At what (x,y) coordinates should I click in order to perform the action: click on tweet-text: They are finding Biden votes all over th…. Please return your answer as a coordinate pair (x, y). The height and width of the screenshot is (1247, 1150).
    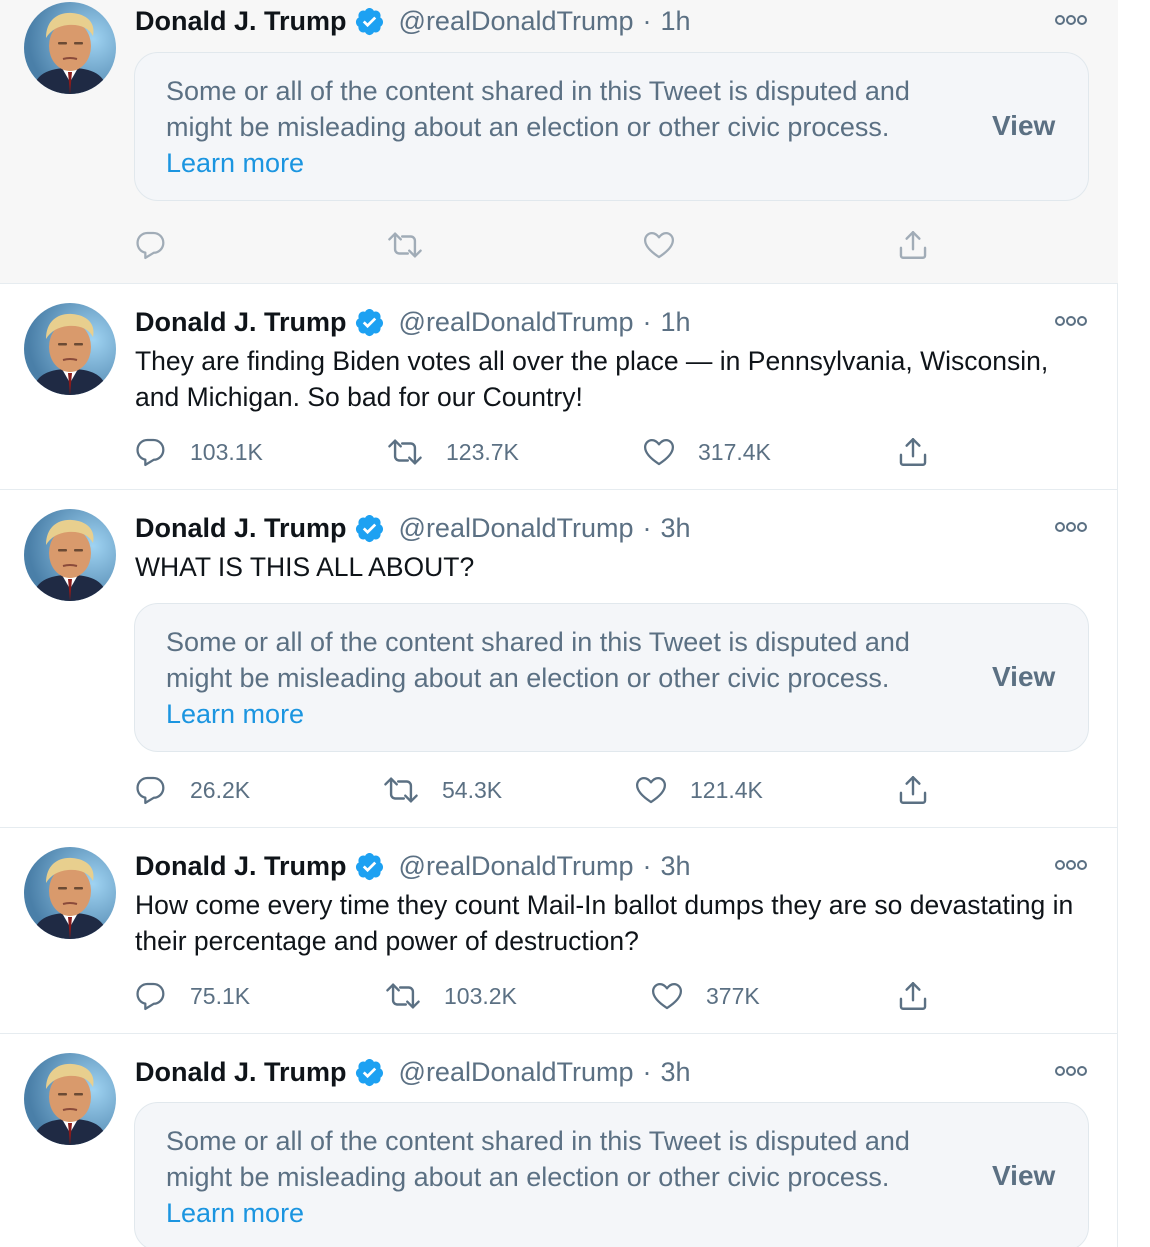
    Looking at the image, I should click on (592, 379).